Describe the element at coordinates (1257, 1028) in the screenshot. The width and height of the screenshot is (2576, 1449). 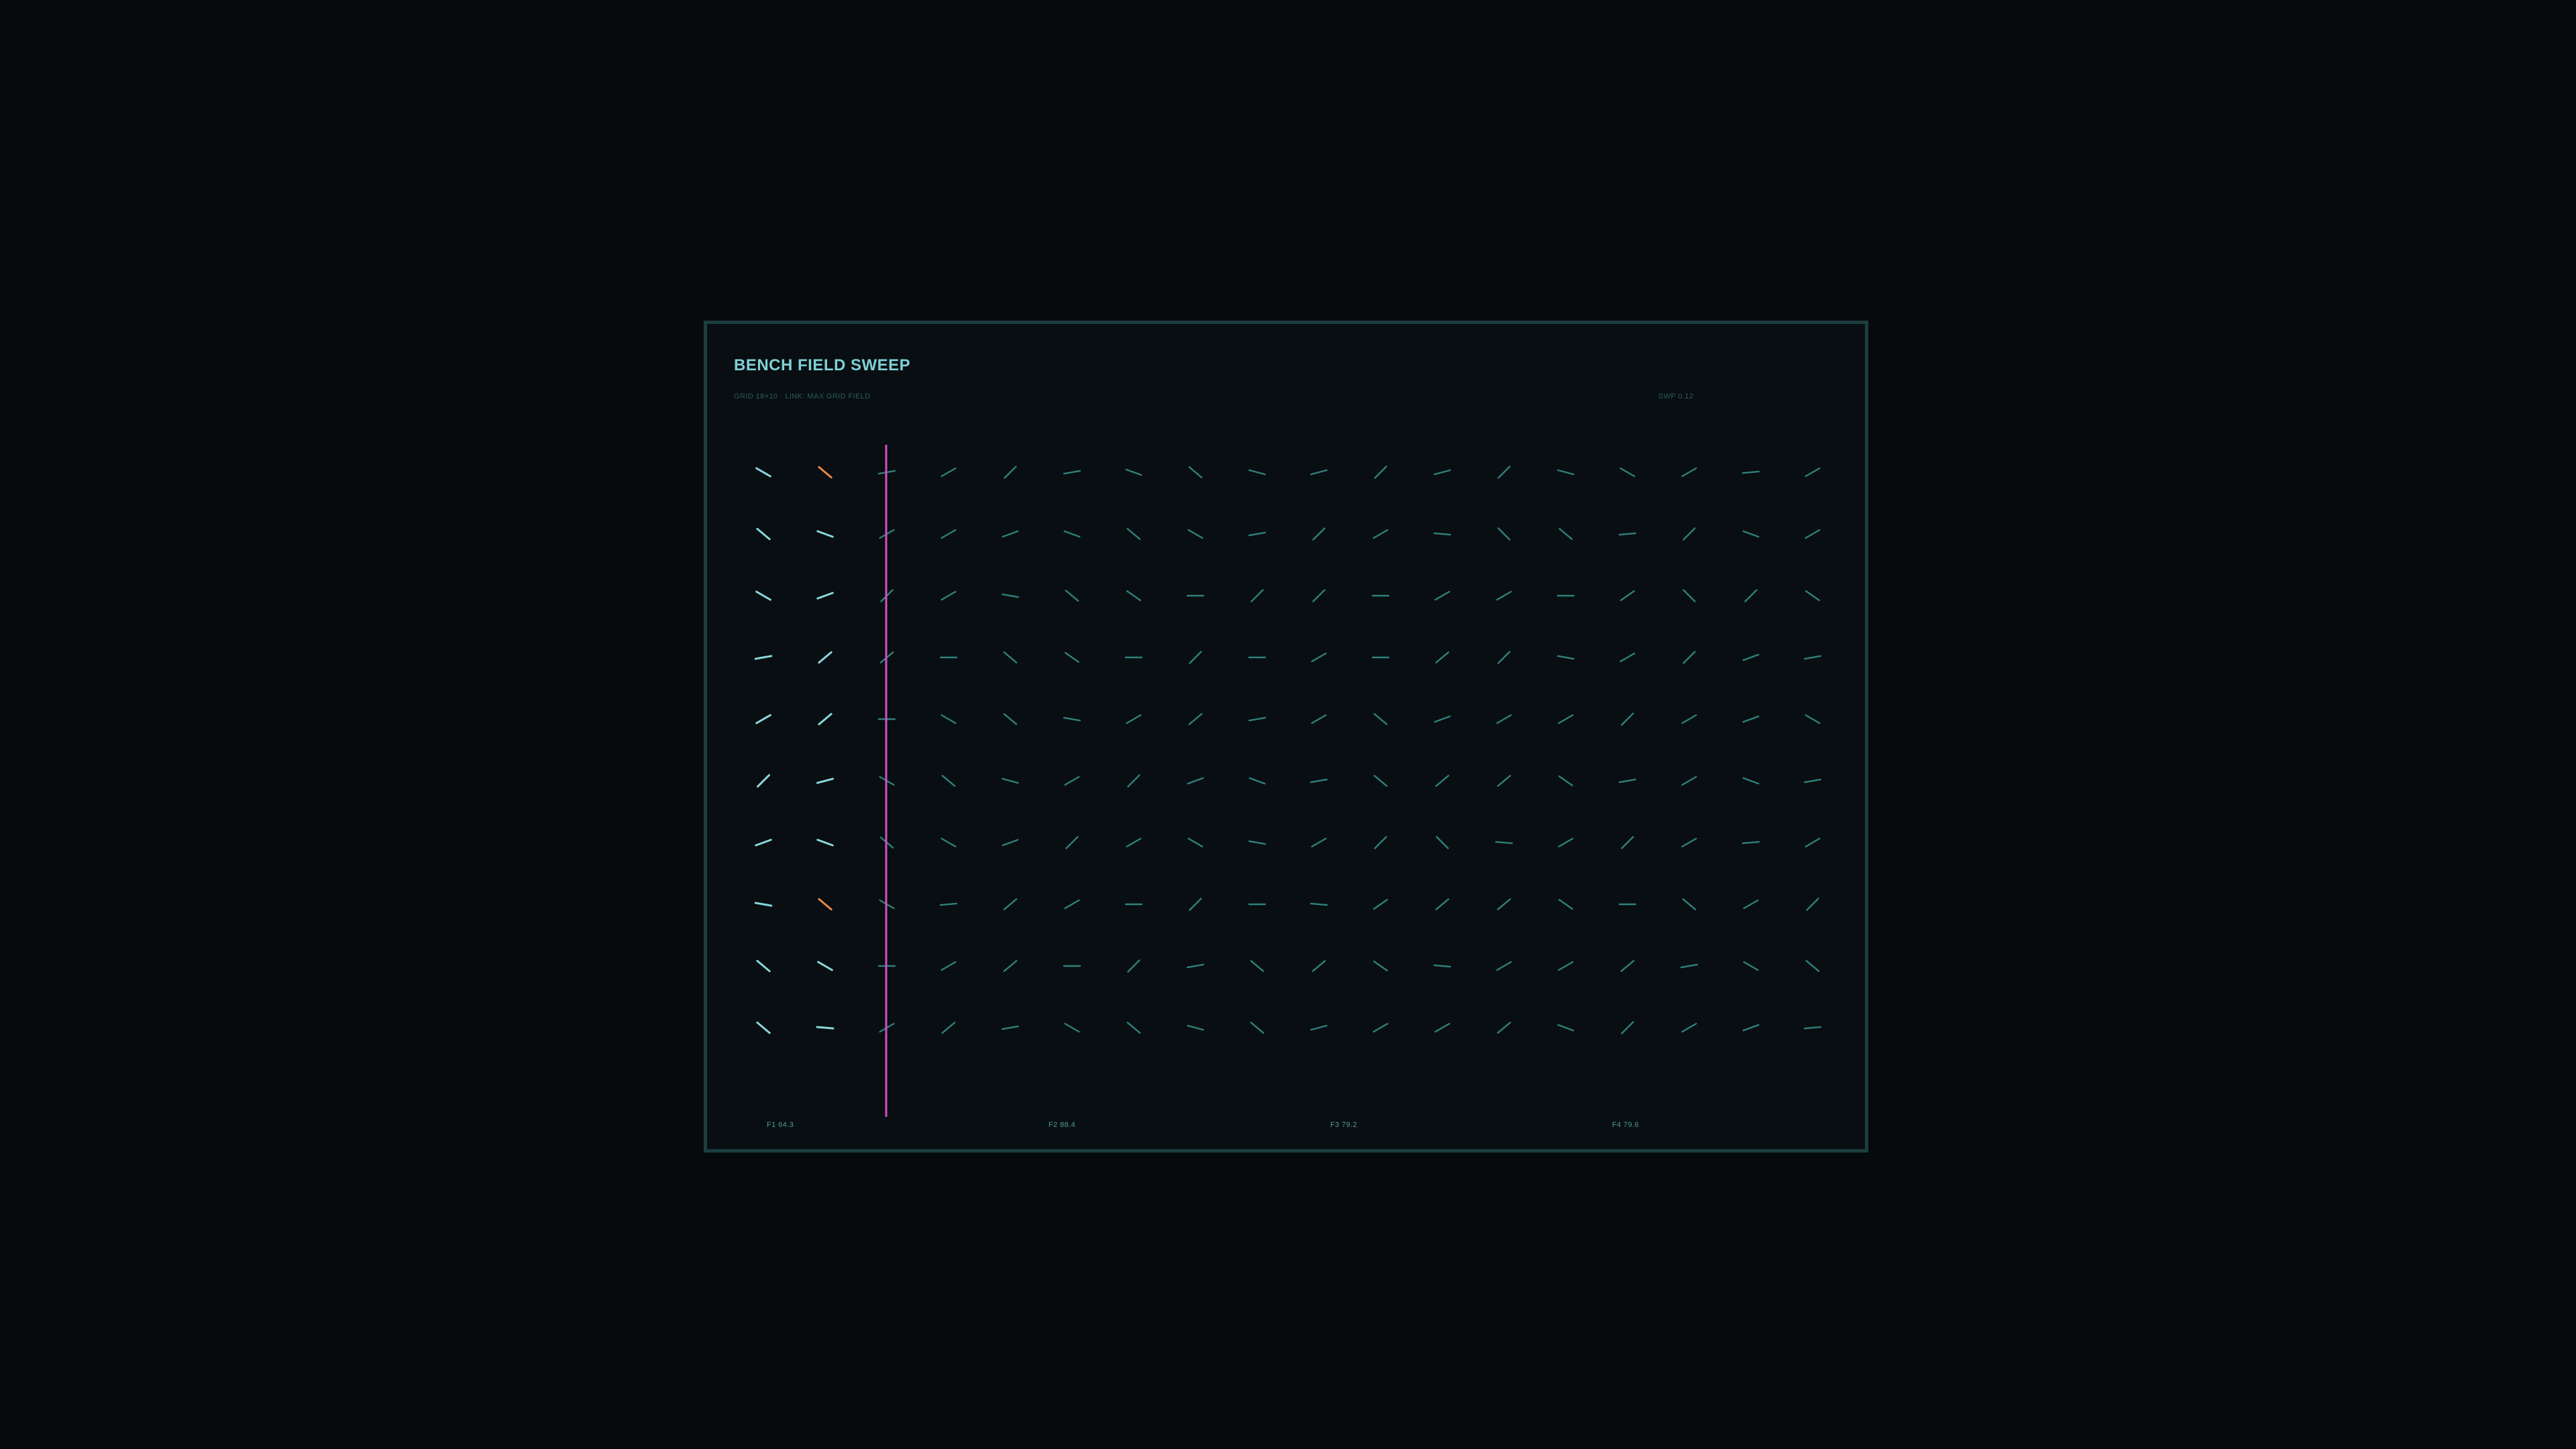
I see `field-vector-r10-c9` at that location.